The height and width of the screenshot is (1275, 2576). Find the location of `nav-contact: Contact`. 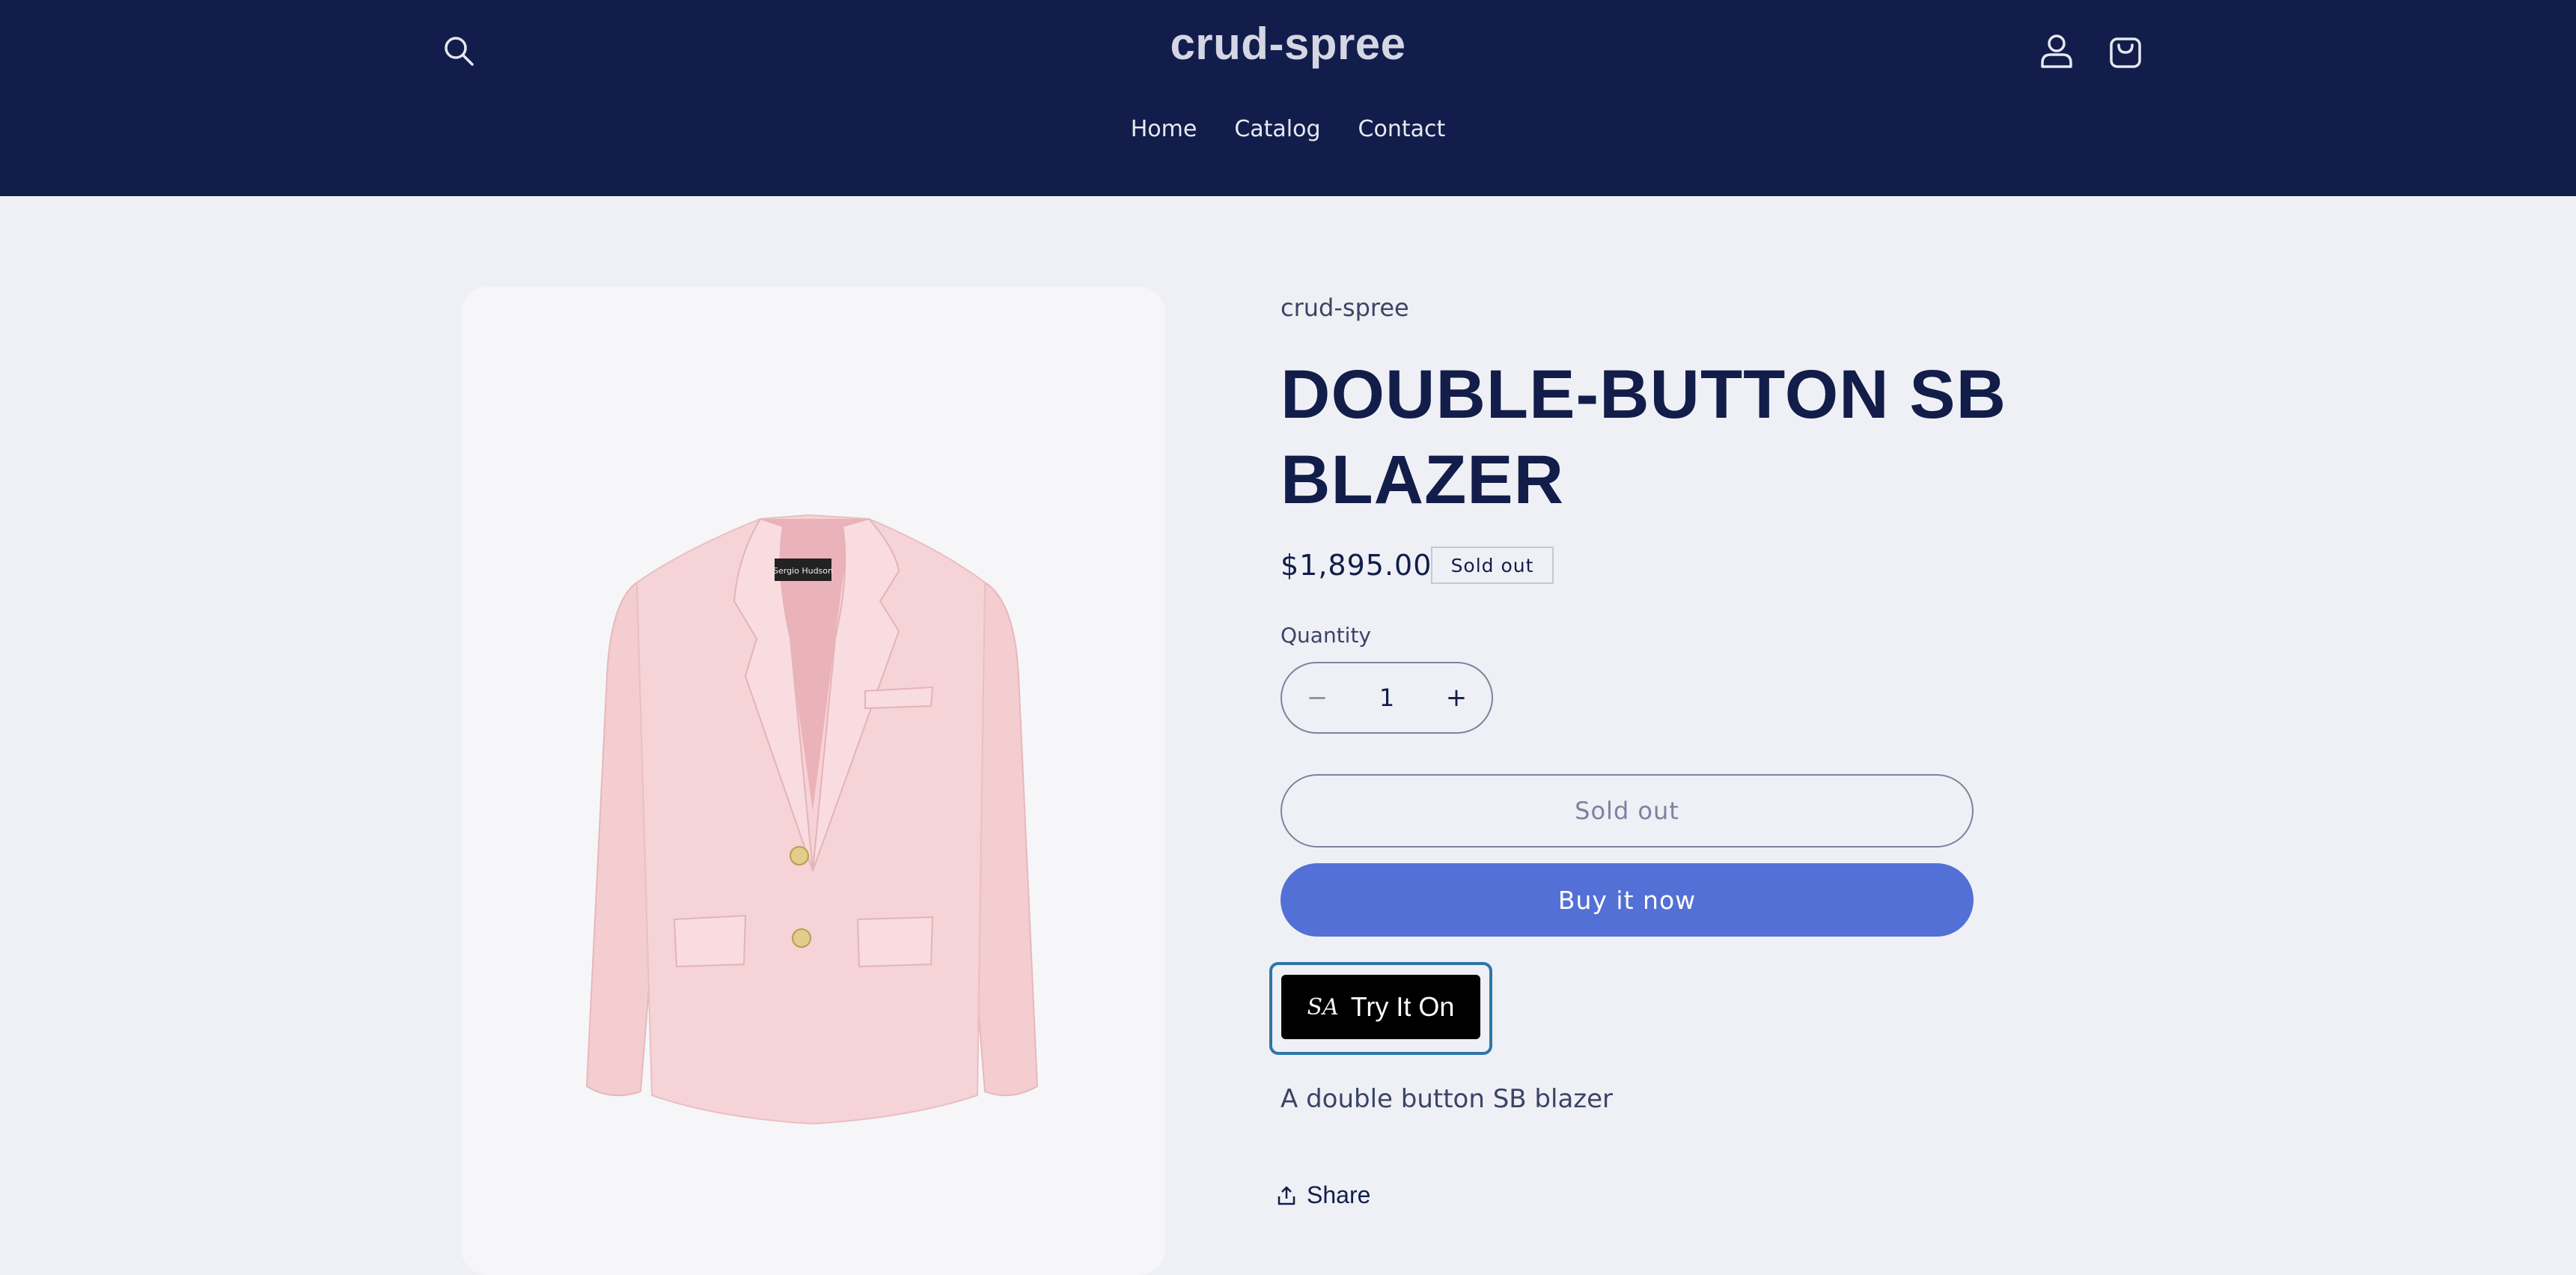

nav-contact: Contact is located at coordinates (1402, 129).